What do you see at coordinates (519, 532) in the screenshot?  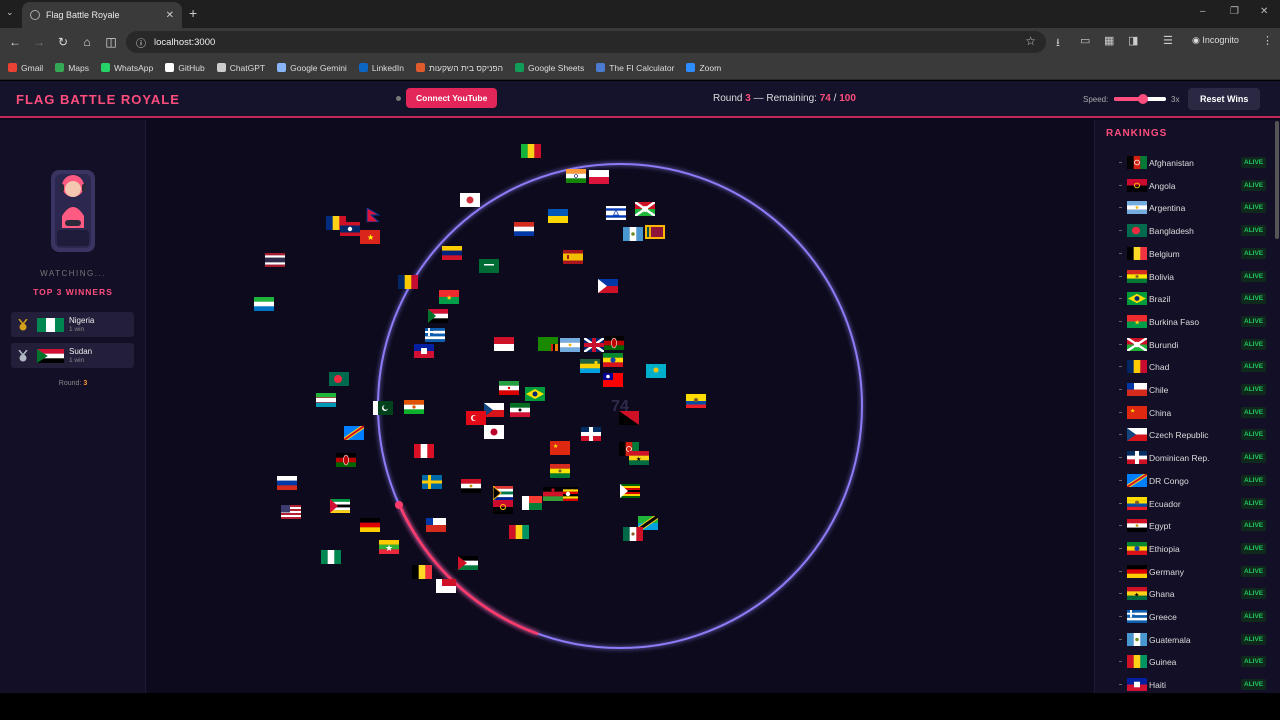 I see `arena-flag-guinea` at bounding box center [519, 532].